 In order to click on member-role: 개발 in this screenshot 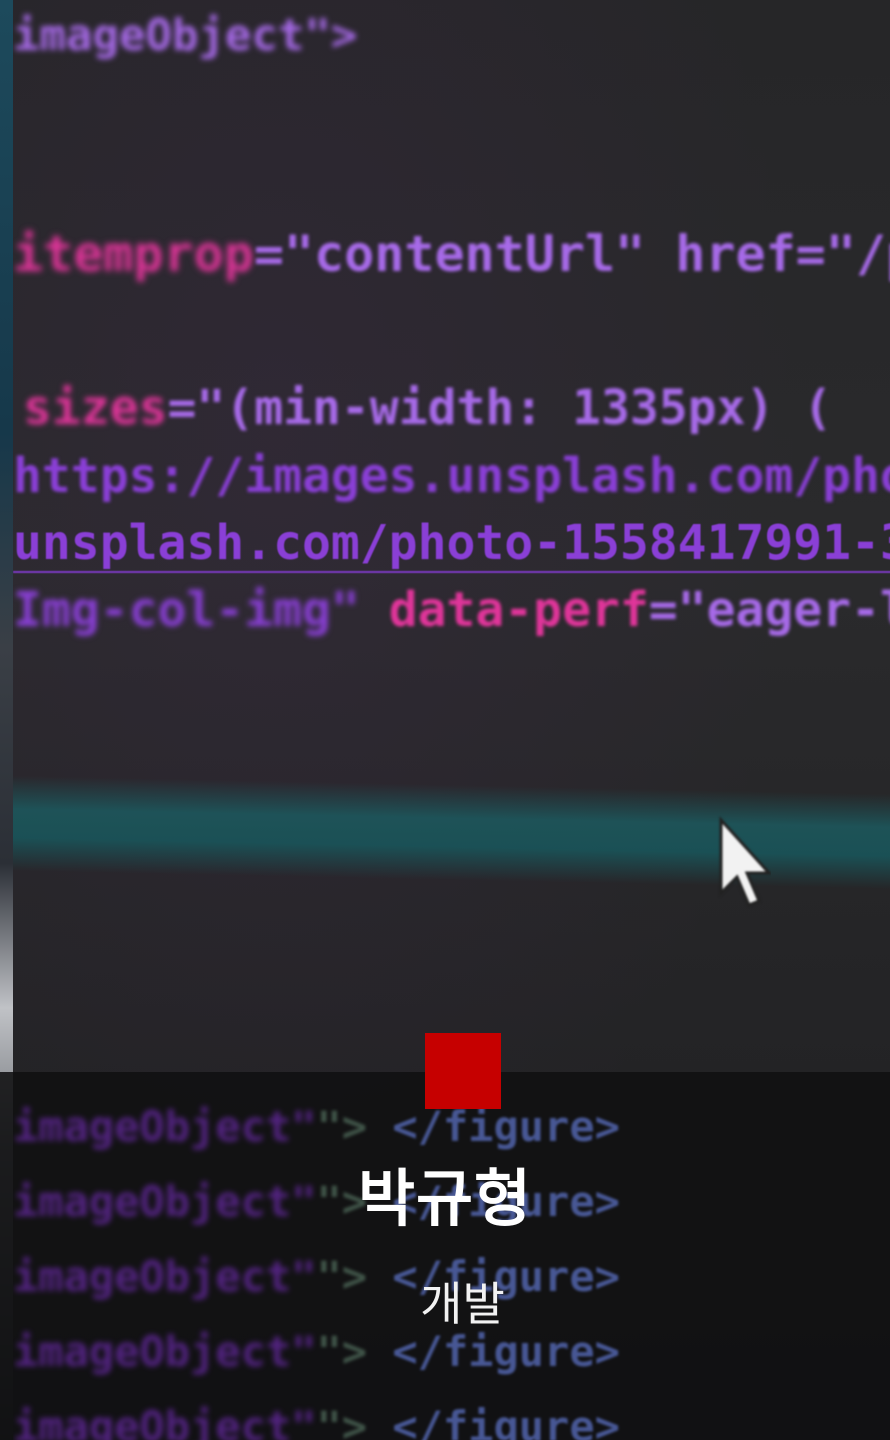, I will do `click(462, 1304)`.